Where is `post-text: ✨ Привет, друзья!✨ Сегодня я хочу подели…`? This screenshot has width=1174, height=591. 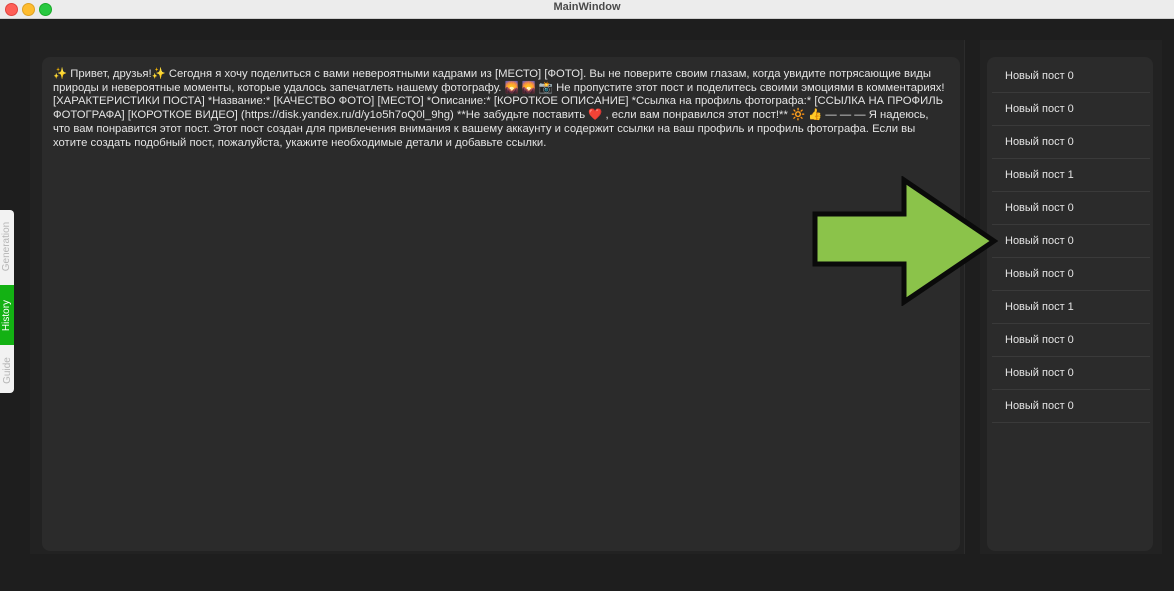 post-text: ✨ Привет, друзья!✨ Сегодня я хочу подели… is located at coordinates (499, 108).